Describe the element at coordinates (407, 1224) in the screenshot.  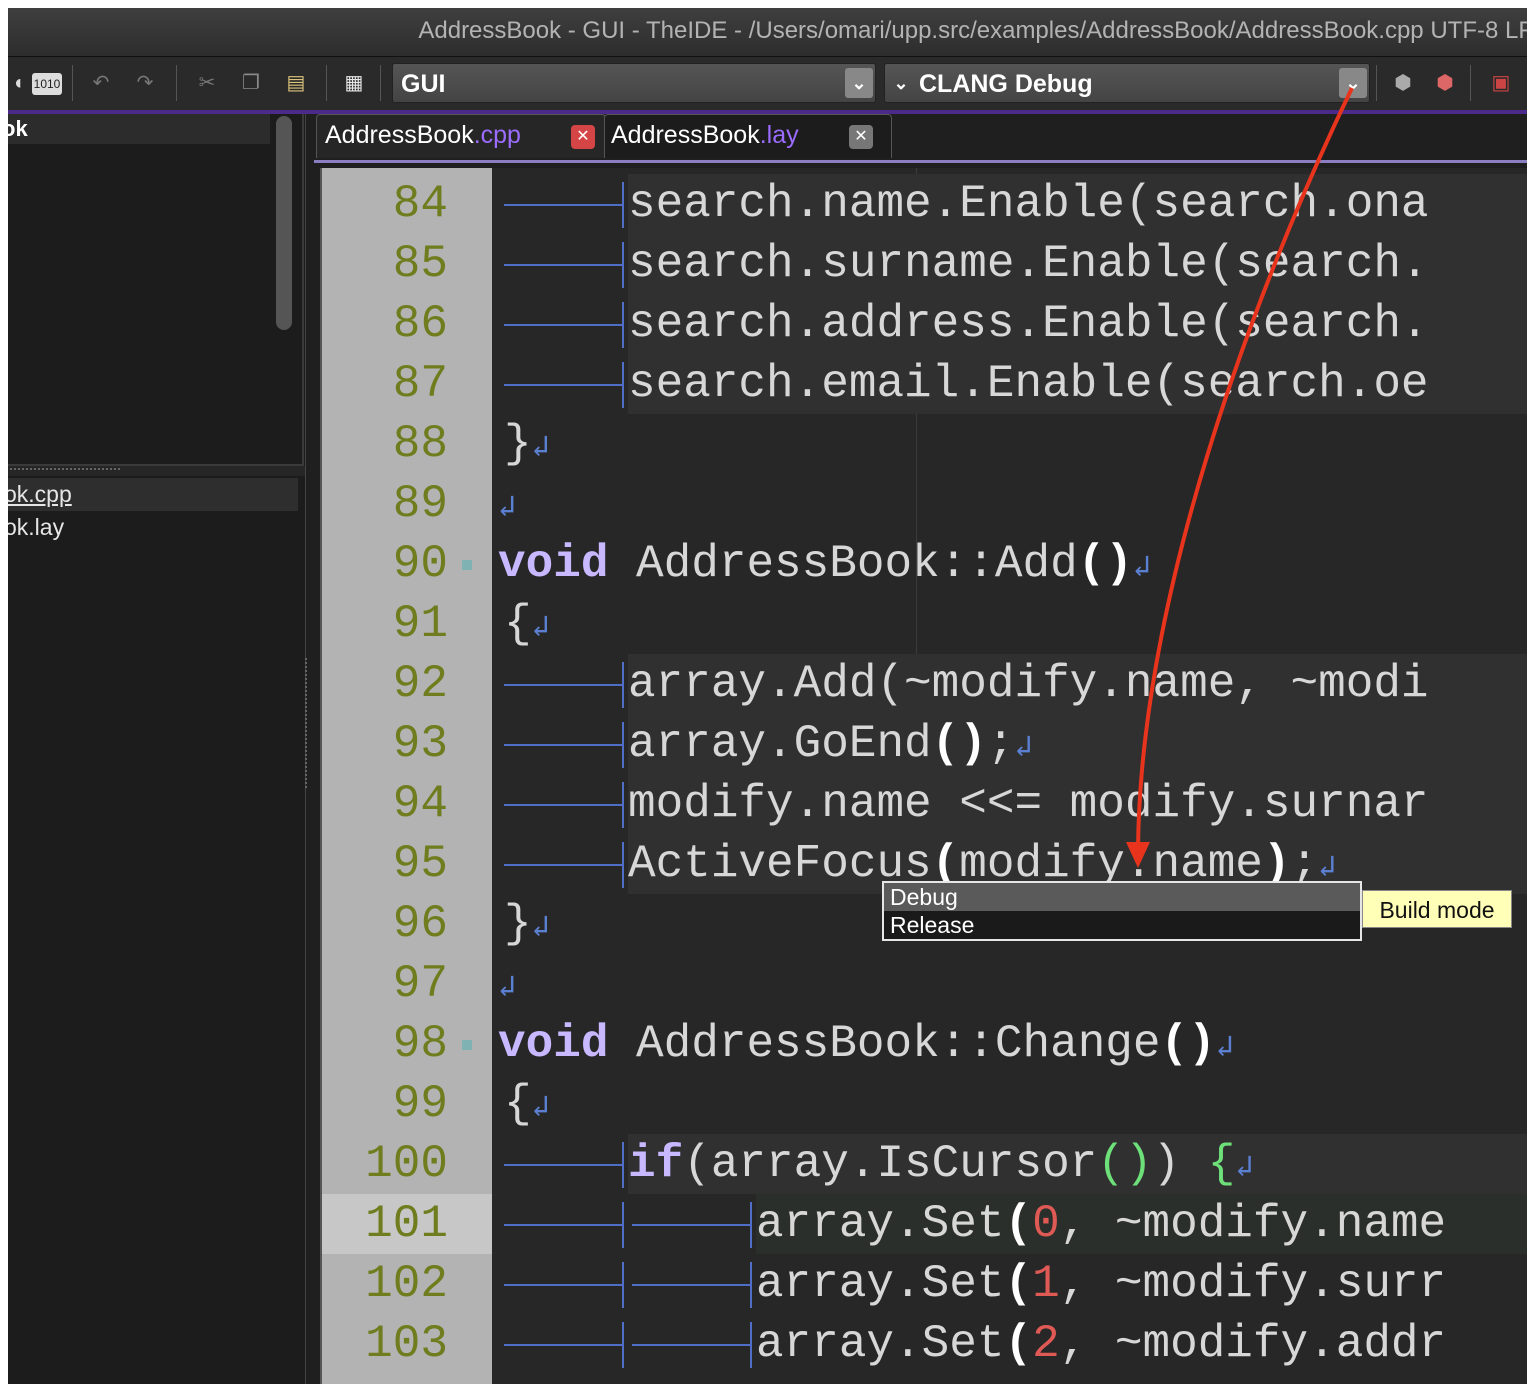
I see `line-number-current: 101` at that location.